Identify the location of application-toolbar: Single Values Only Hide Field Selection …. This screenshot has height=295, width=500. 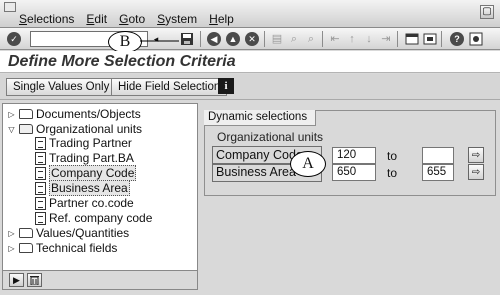
(250, 87).